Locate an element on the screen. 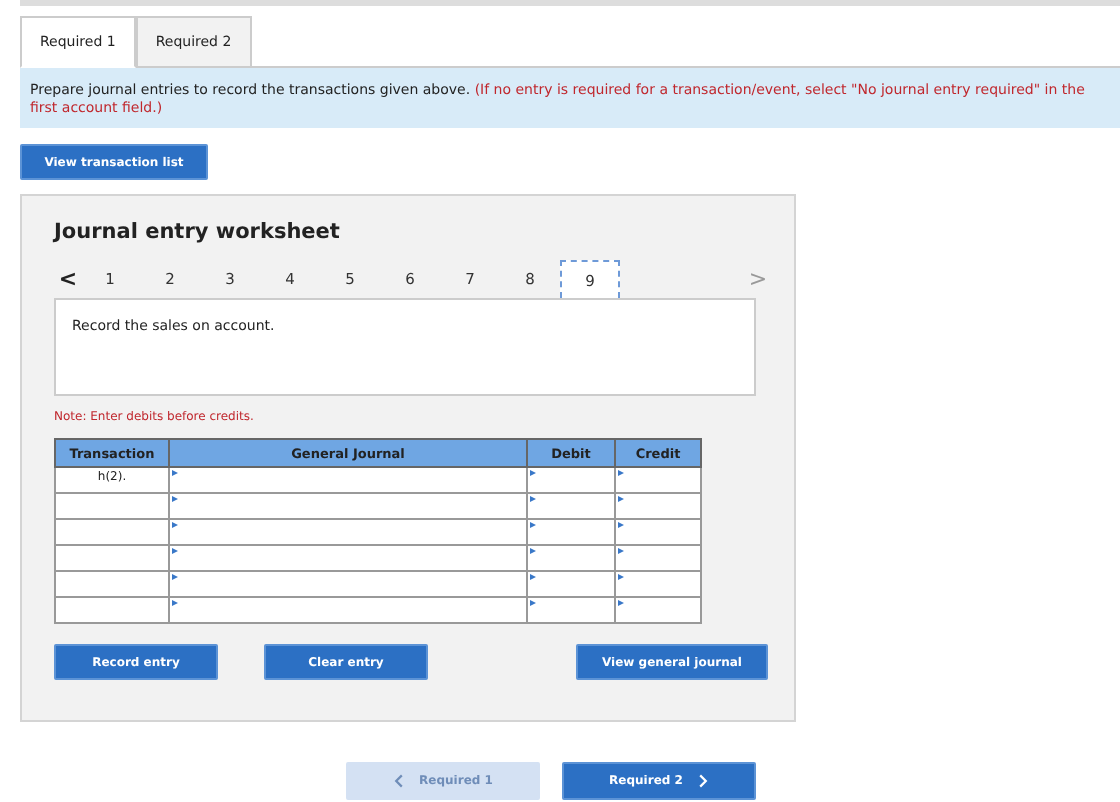 Image resolution: width=1120 pixels, height=802 pixels. worksheet-title: Journal entry worksheet is located at coordinates (198, 232).